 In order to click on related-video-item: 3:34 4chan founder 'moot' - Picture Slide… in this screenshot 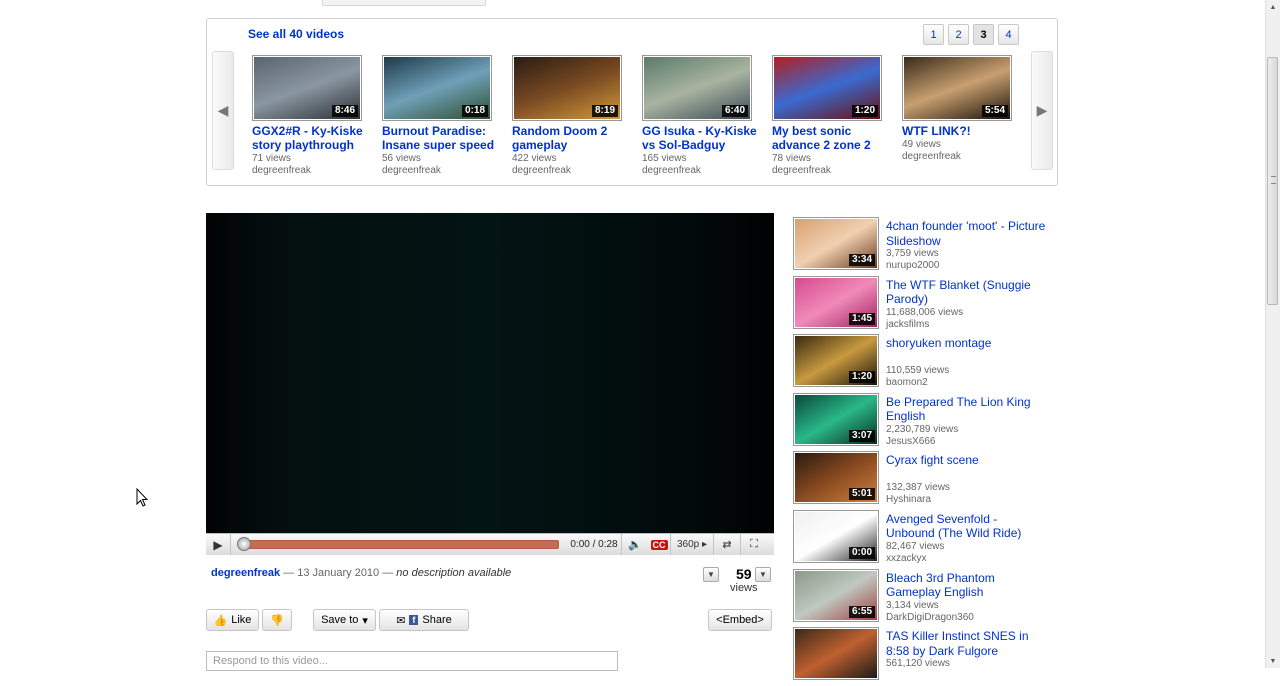, I will do `click(923, 246)`.